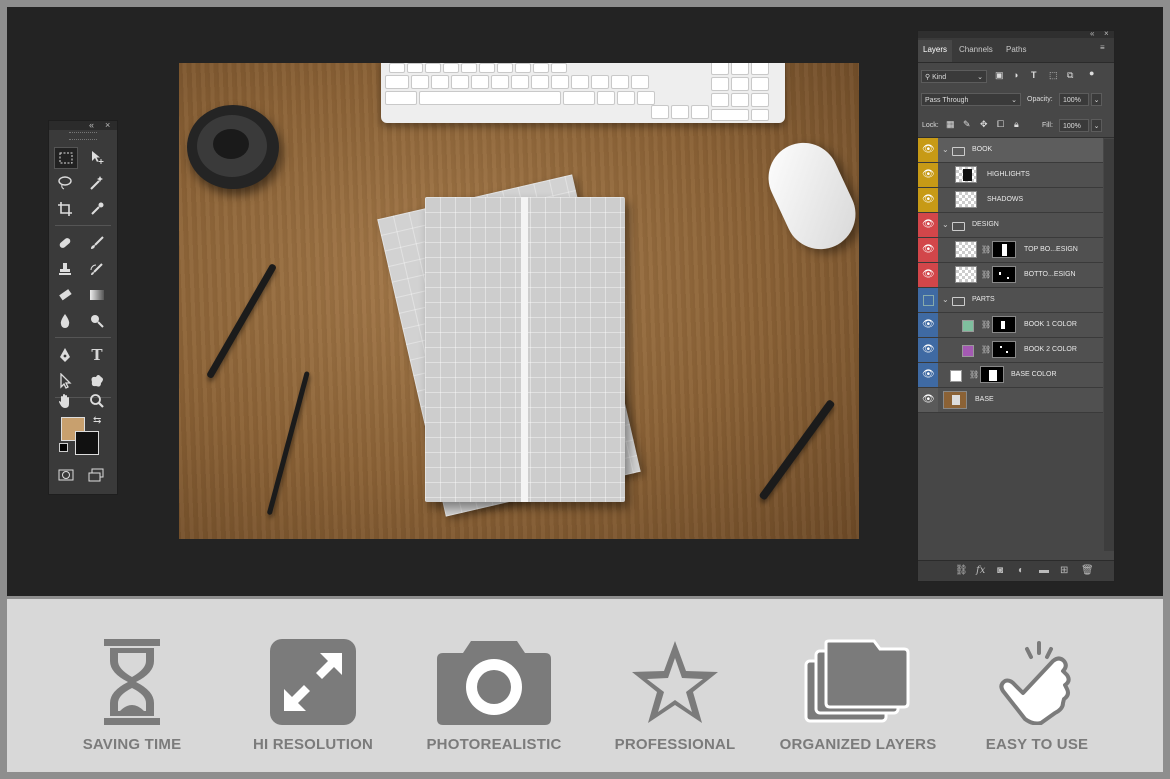  I want to click on zoom-tool, so click(97, 401).